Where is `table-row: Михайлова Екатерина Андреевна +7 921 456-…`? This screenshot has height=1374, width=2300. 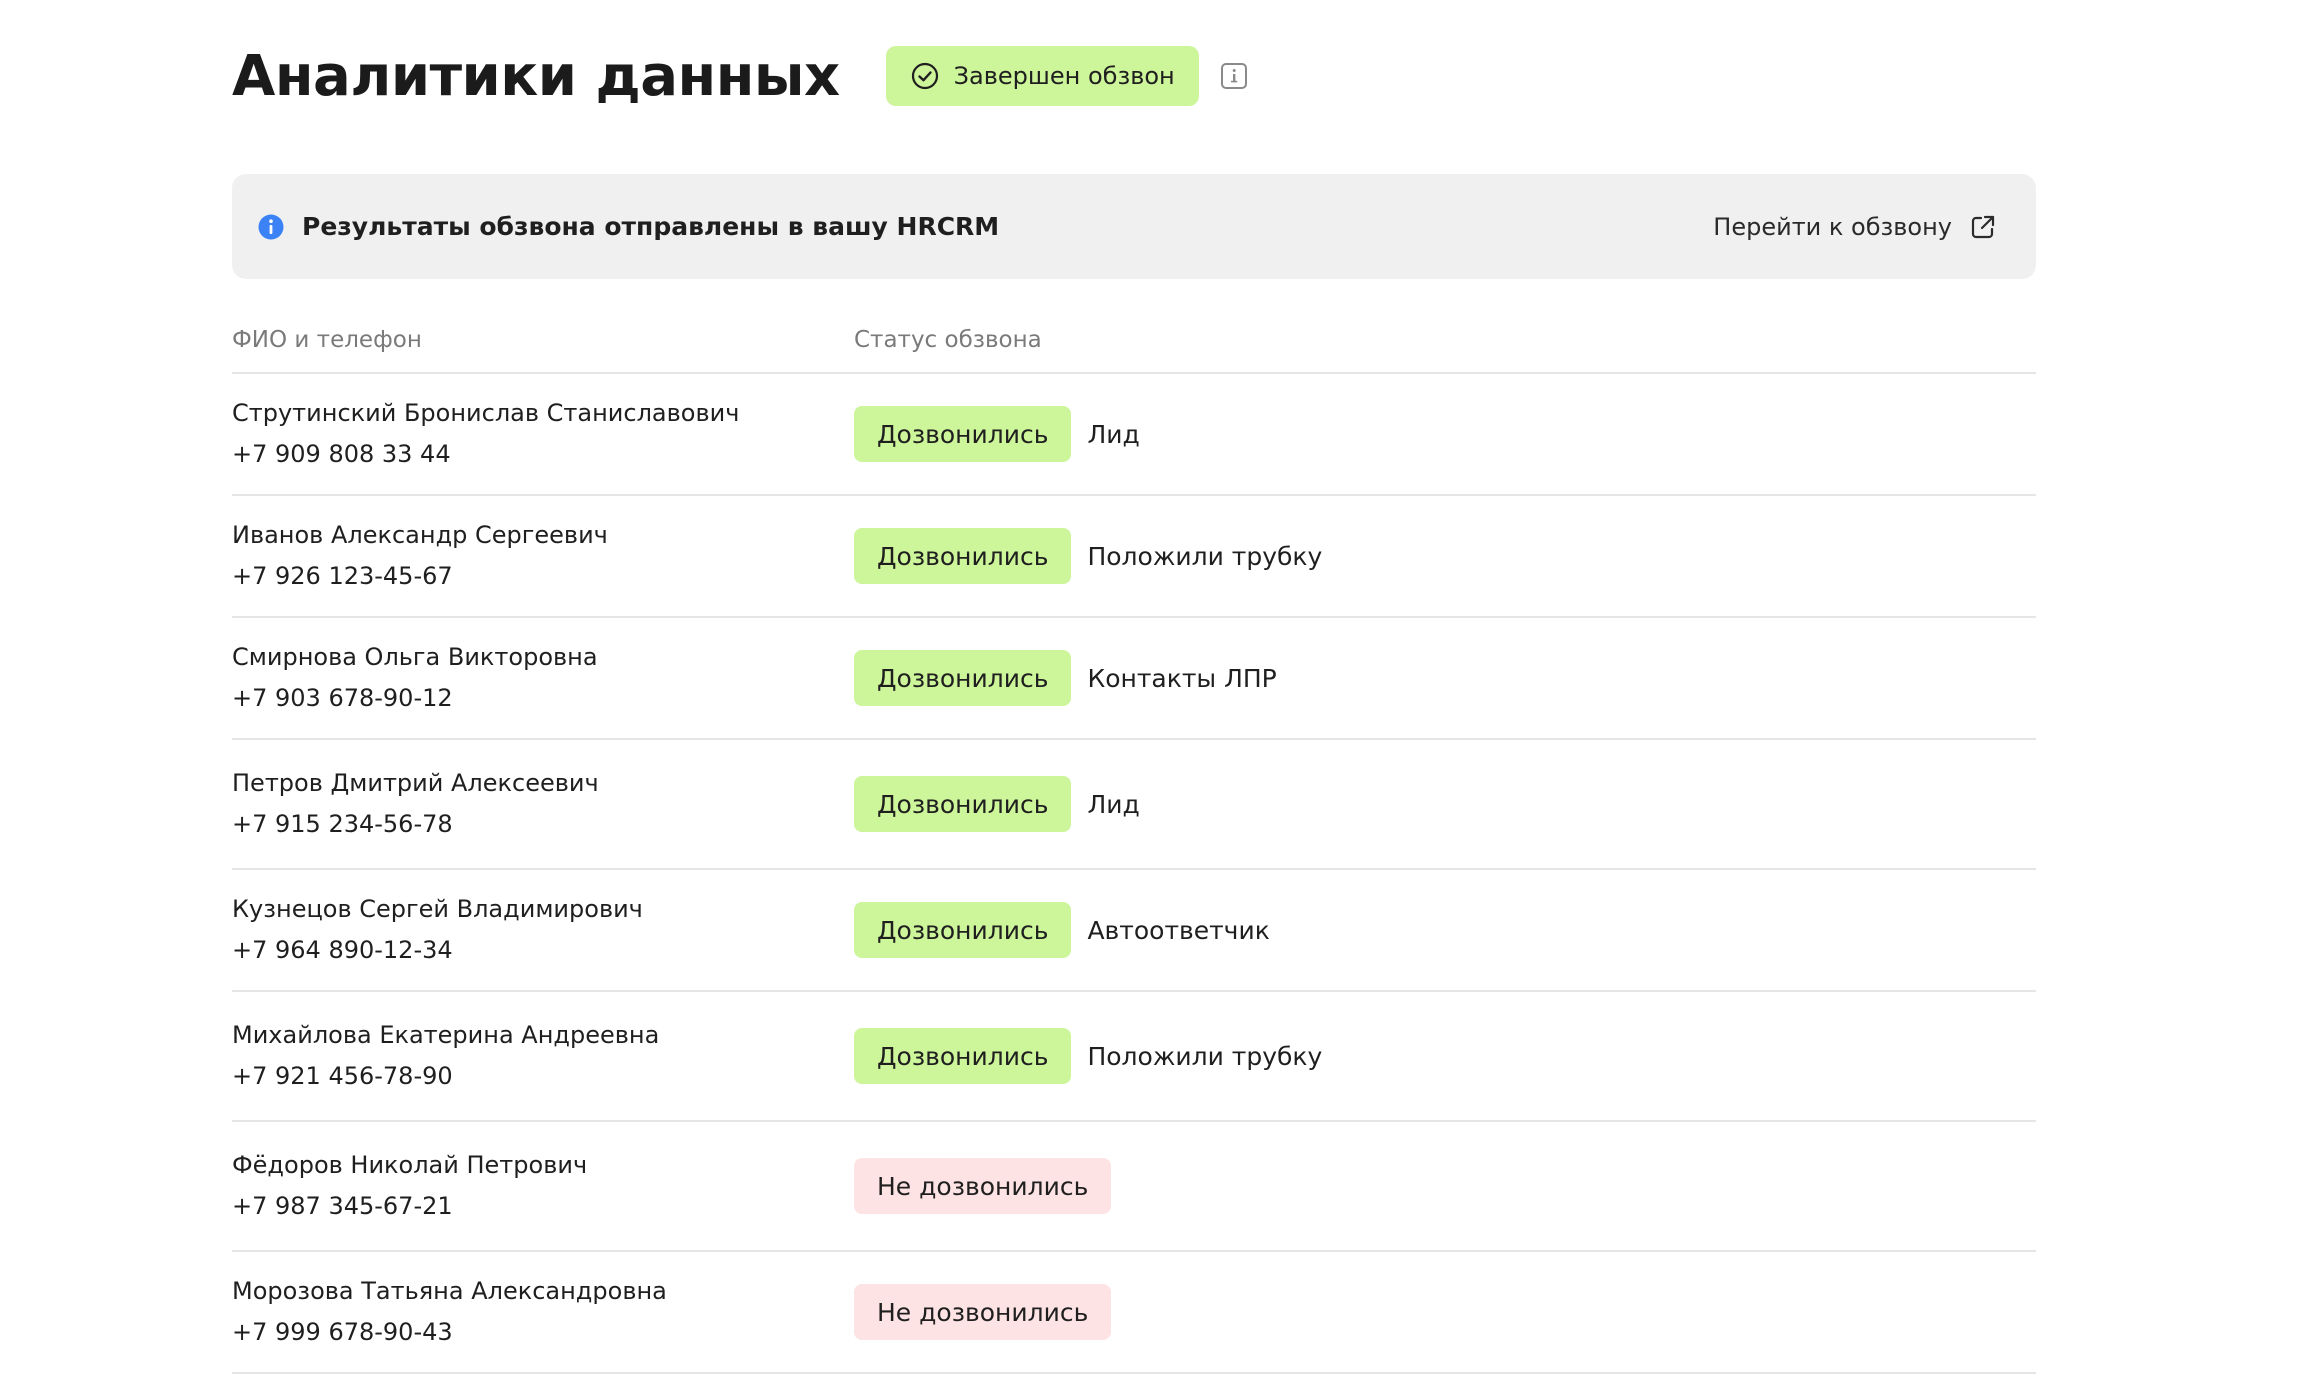 table-row: Михайлова Екатерина Андреевна +7 921 456-… is located at coordinates (1134, 1057).